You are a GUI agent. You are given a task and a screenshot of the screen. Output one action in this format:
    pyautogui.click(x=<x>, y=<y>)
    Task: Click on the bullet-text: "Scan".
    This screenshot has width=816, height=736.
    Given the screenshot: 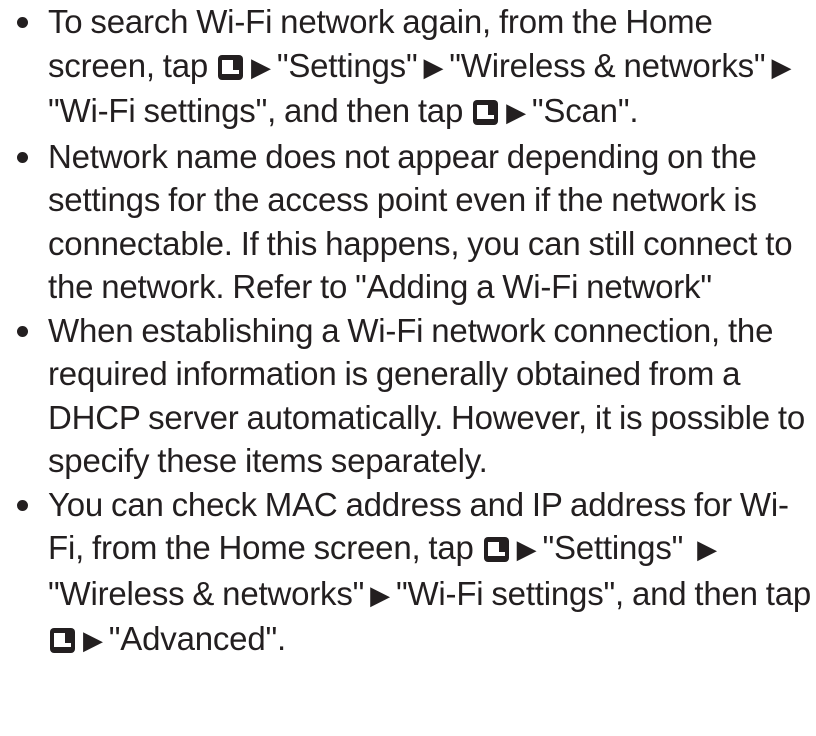 What is the action you would take?
    pyautogui.click(x=585, y=110)
    